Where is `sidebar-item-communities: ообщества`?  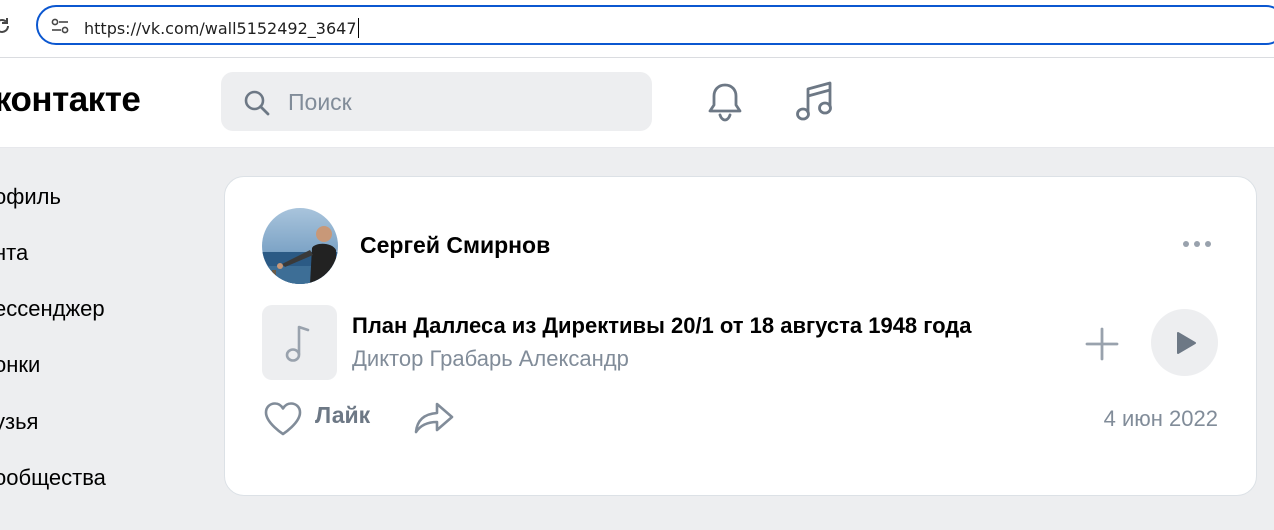
sidebar-item-communities: ообщества is located at coordinates (53, 478).